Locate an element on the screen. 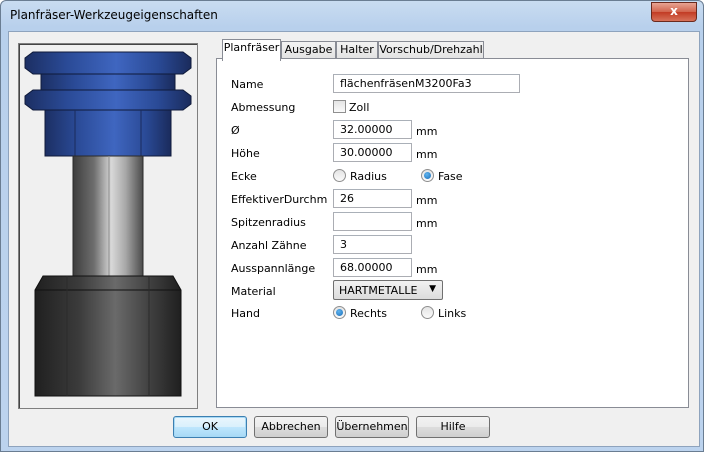 Image resolution: width=704 pixels, height=452 pixels. hand-label: Hand is located at coordinates (245, 313).